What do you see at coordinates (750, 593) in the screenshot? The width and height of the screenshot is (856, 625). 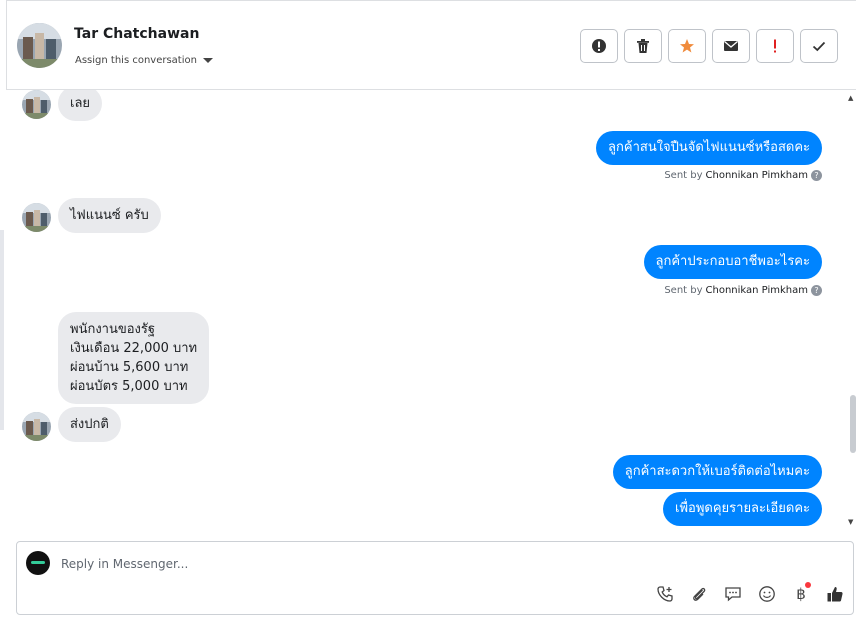 I see `composer-toolbar: ฿` at bounding box center [750, 593].